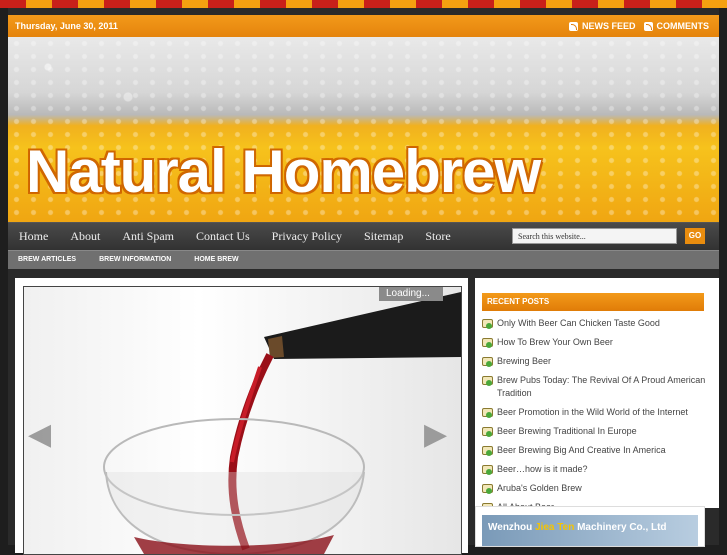 This screenshot has width=727, height=555. Describe the element at coordinates (555, 527) in the screenshot. I see `ad-text-highlight: Jiea Ten` at that location.